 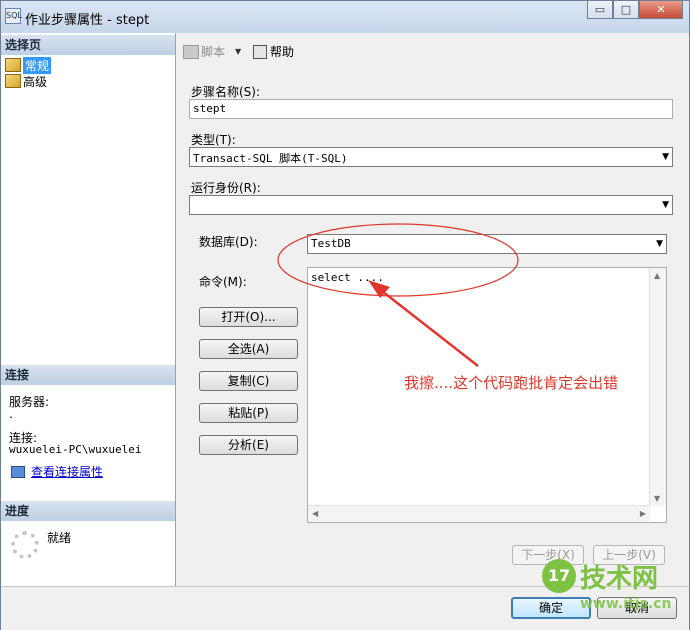 What do you see at coordinates (619, 578) in the screenshot?
I see `watermark-brand: 技术网` at bounding box center [619, 578].